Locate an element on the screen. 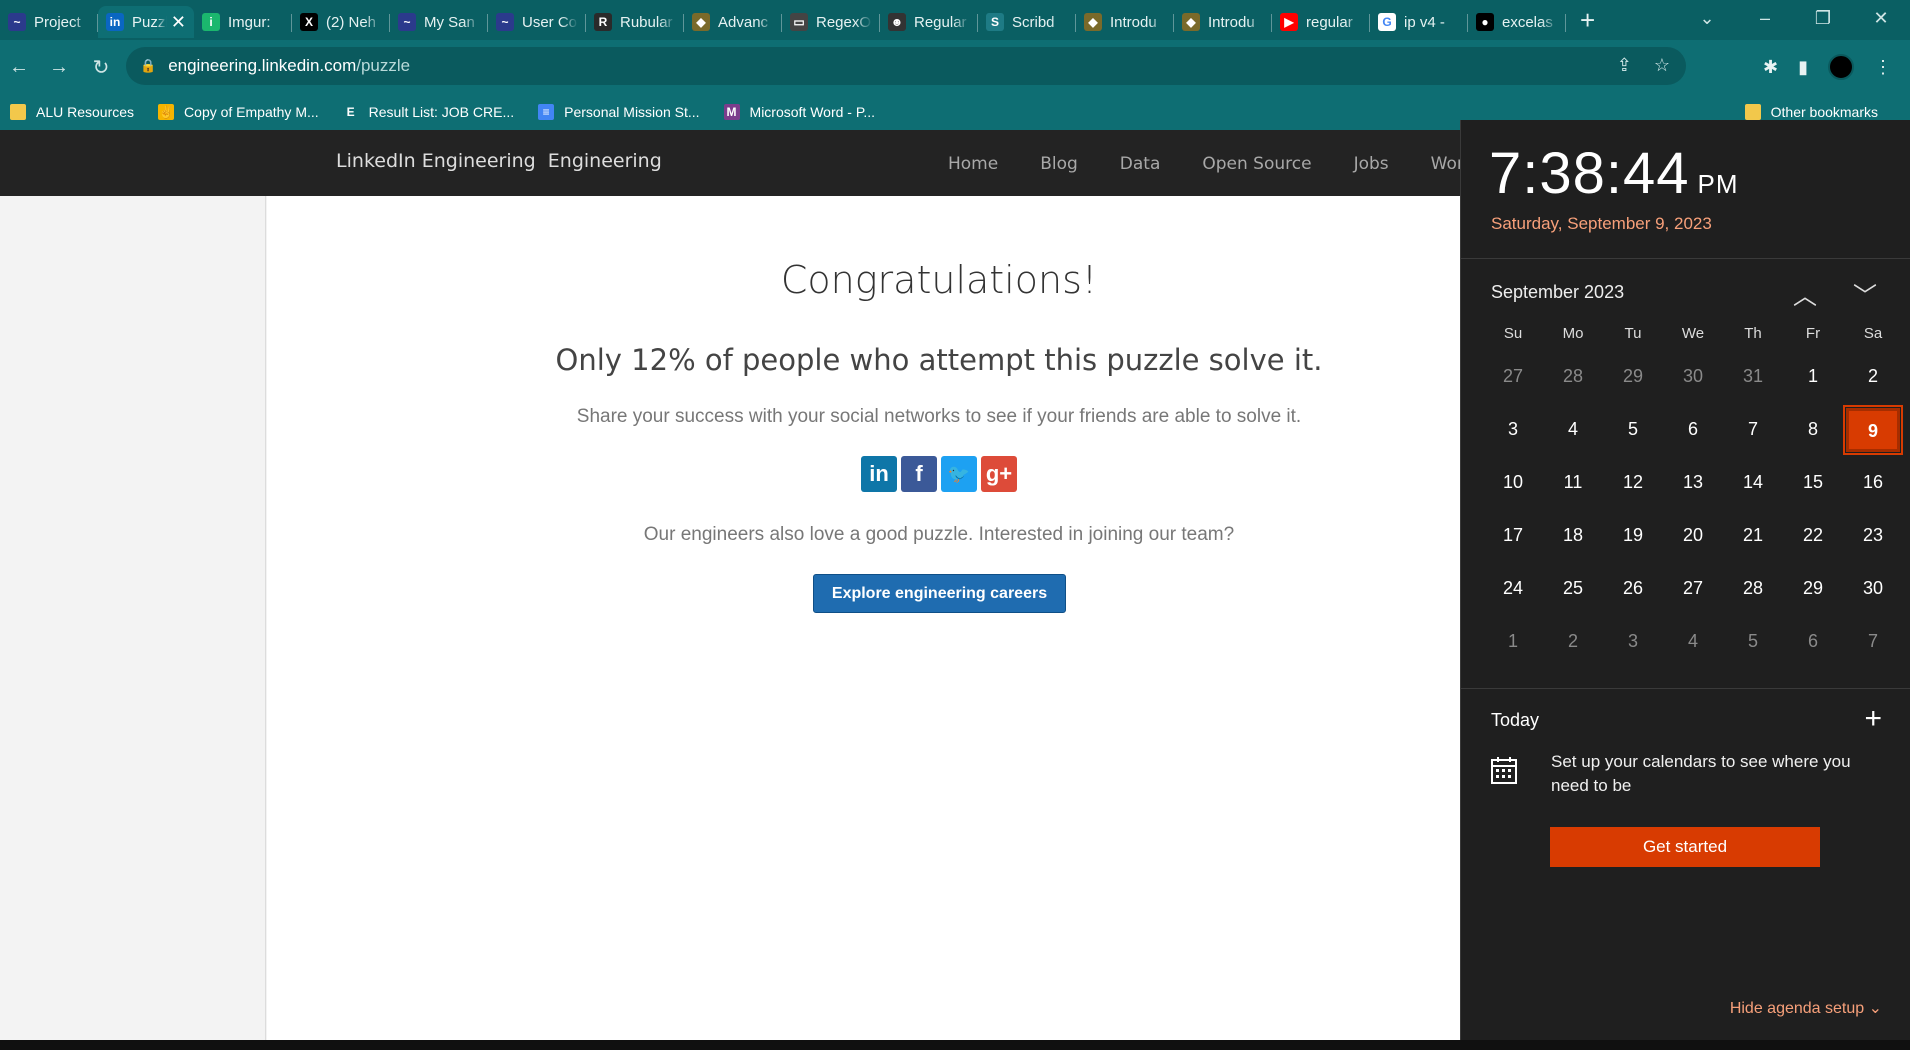 This screenshot has width=1910, height=1050. calendar-day: 11 is located at coordinates (1573, 482).